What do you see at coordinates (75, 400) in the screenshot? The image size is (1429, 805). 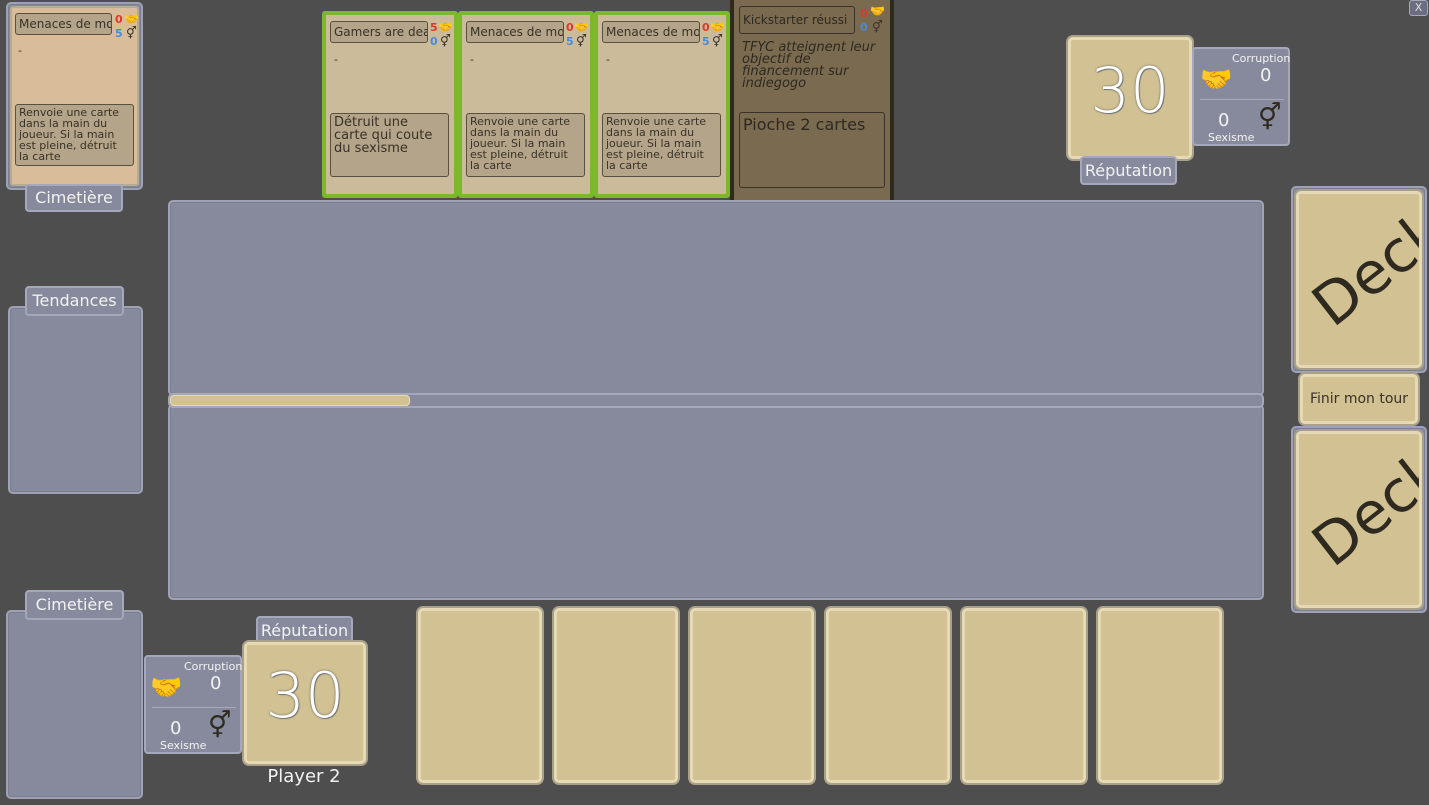 I see `trends-zone` at bounding box center [75, 400].